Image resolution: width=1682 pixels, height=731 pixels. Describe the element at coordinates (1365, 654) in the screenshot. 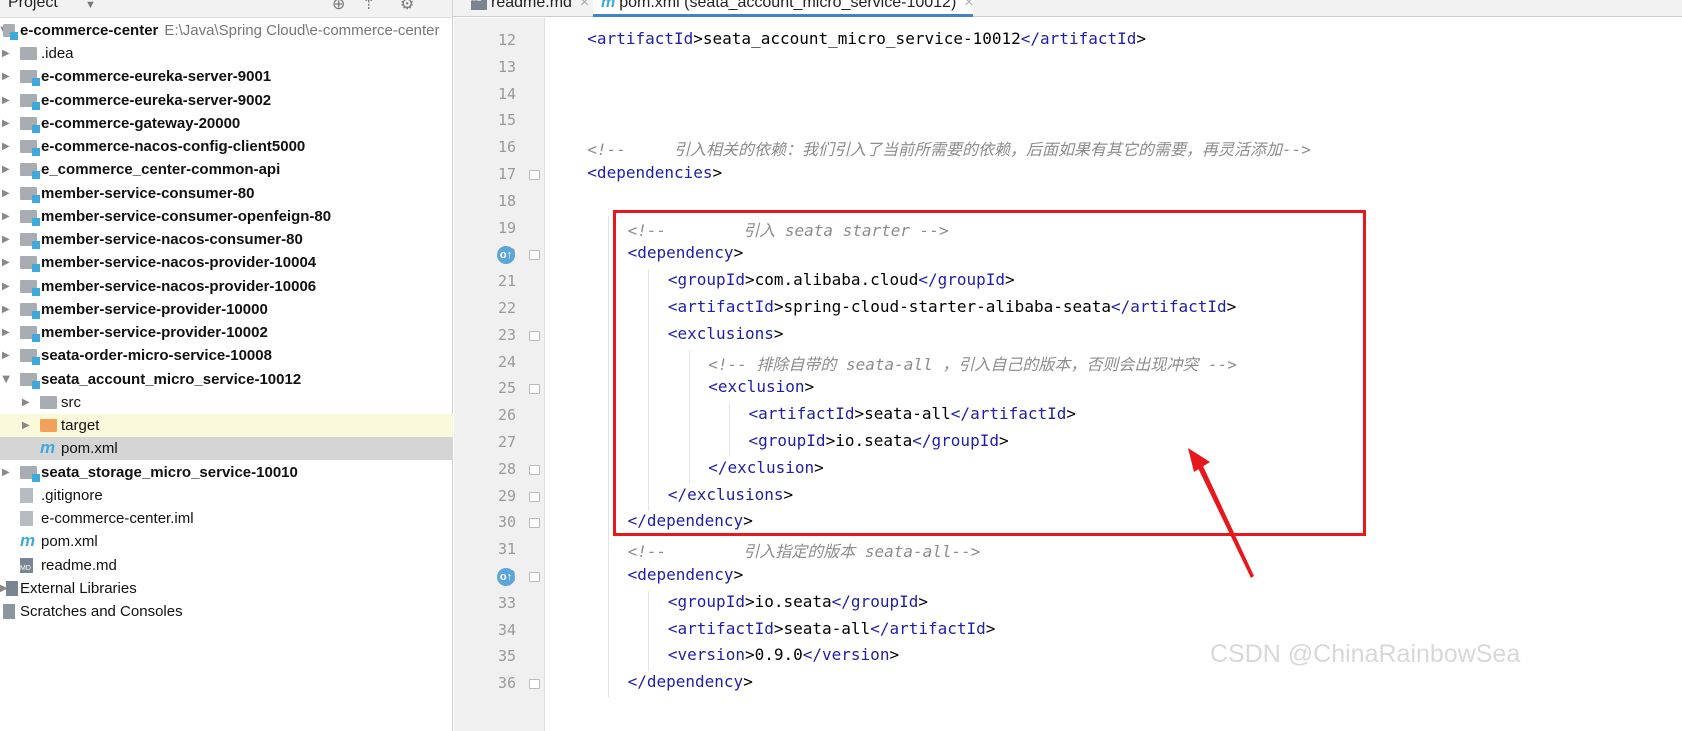

I see `watermark: CSDN @ChinaRainbowSea` at that location.